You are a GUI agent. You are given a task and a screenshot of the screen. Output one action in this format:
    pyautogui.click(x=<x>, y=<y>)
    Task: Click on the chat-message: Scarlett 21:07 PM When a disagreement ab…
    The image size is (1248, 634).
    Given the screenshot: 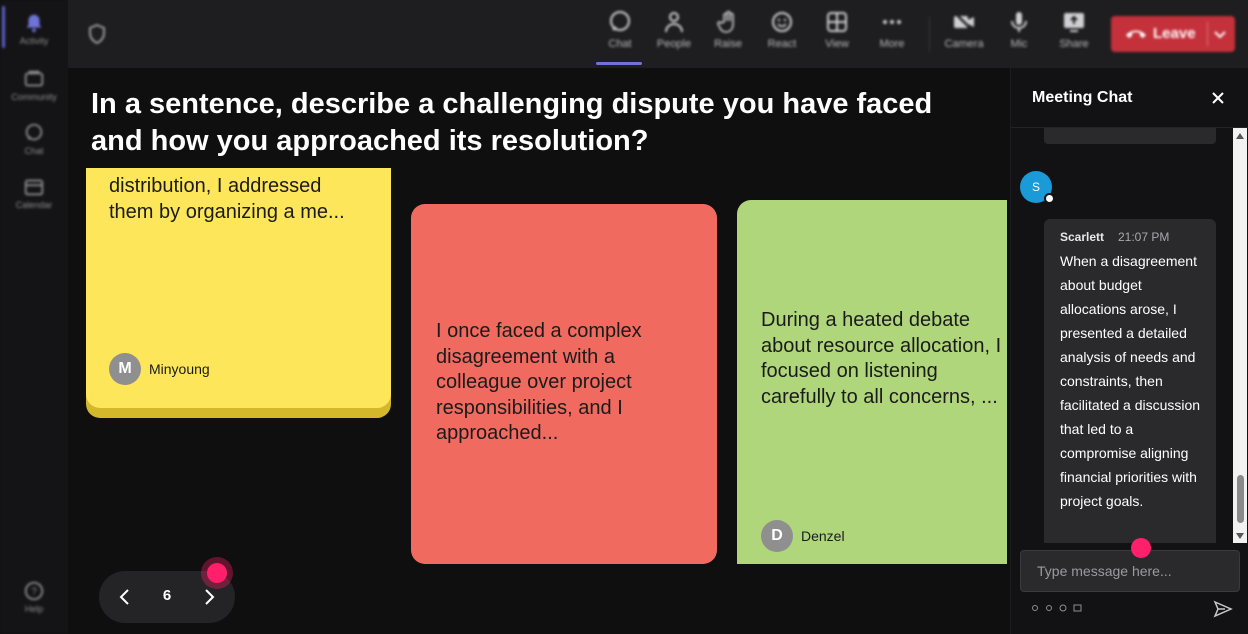 What is the action you would take?
    pyautogui.click(x=1130, y=381)
    